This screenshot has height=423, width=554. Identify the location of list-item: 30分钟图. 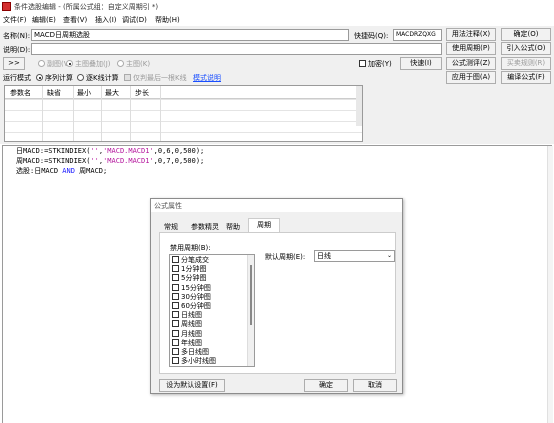
(191, 297).